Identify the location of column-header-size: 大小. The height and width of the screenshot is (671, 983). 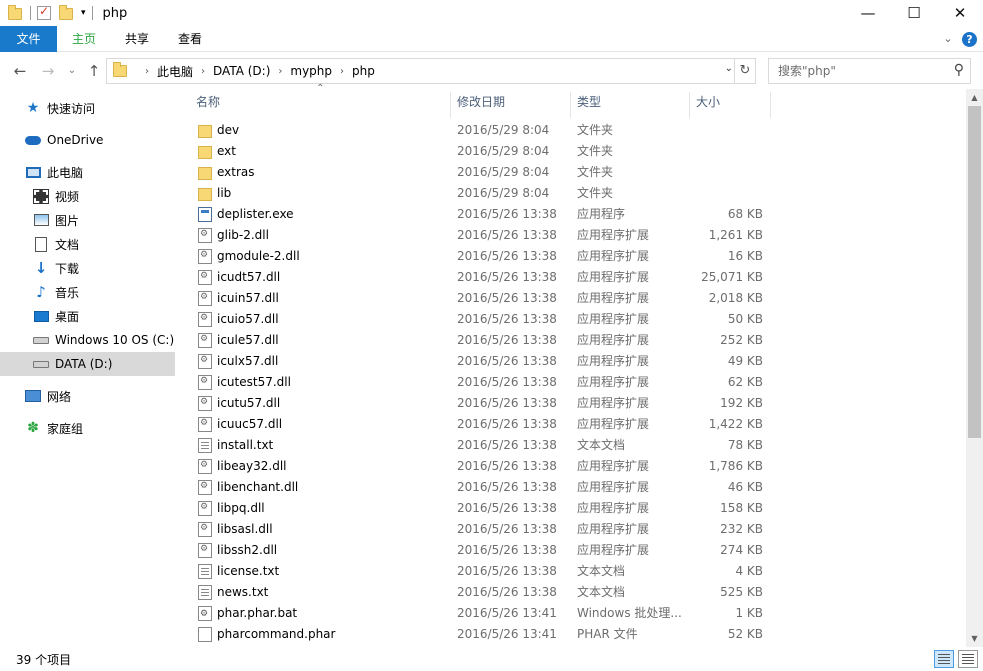
(730, 102).